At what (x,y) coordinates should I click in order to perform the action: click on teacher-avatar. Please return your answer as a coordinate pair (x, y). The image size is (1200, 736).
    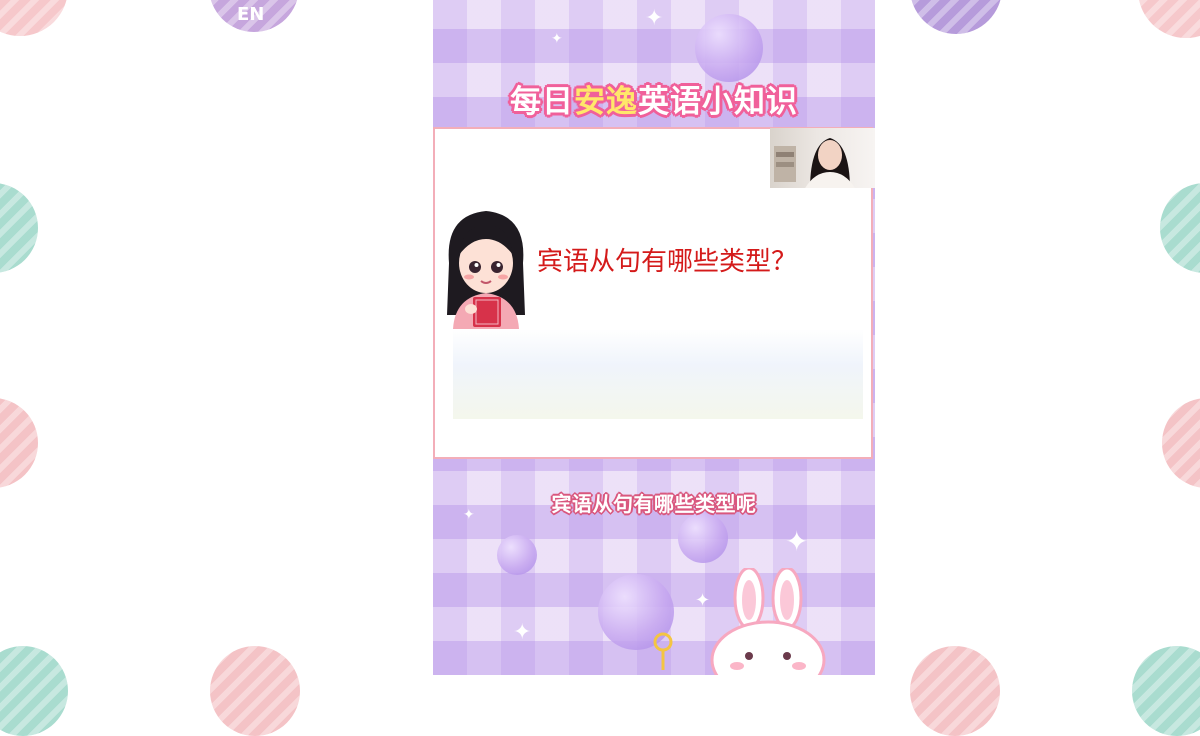
    Looking at the image, I should click on (814, 163).